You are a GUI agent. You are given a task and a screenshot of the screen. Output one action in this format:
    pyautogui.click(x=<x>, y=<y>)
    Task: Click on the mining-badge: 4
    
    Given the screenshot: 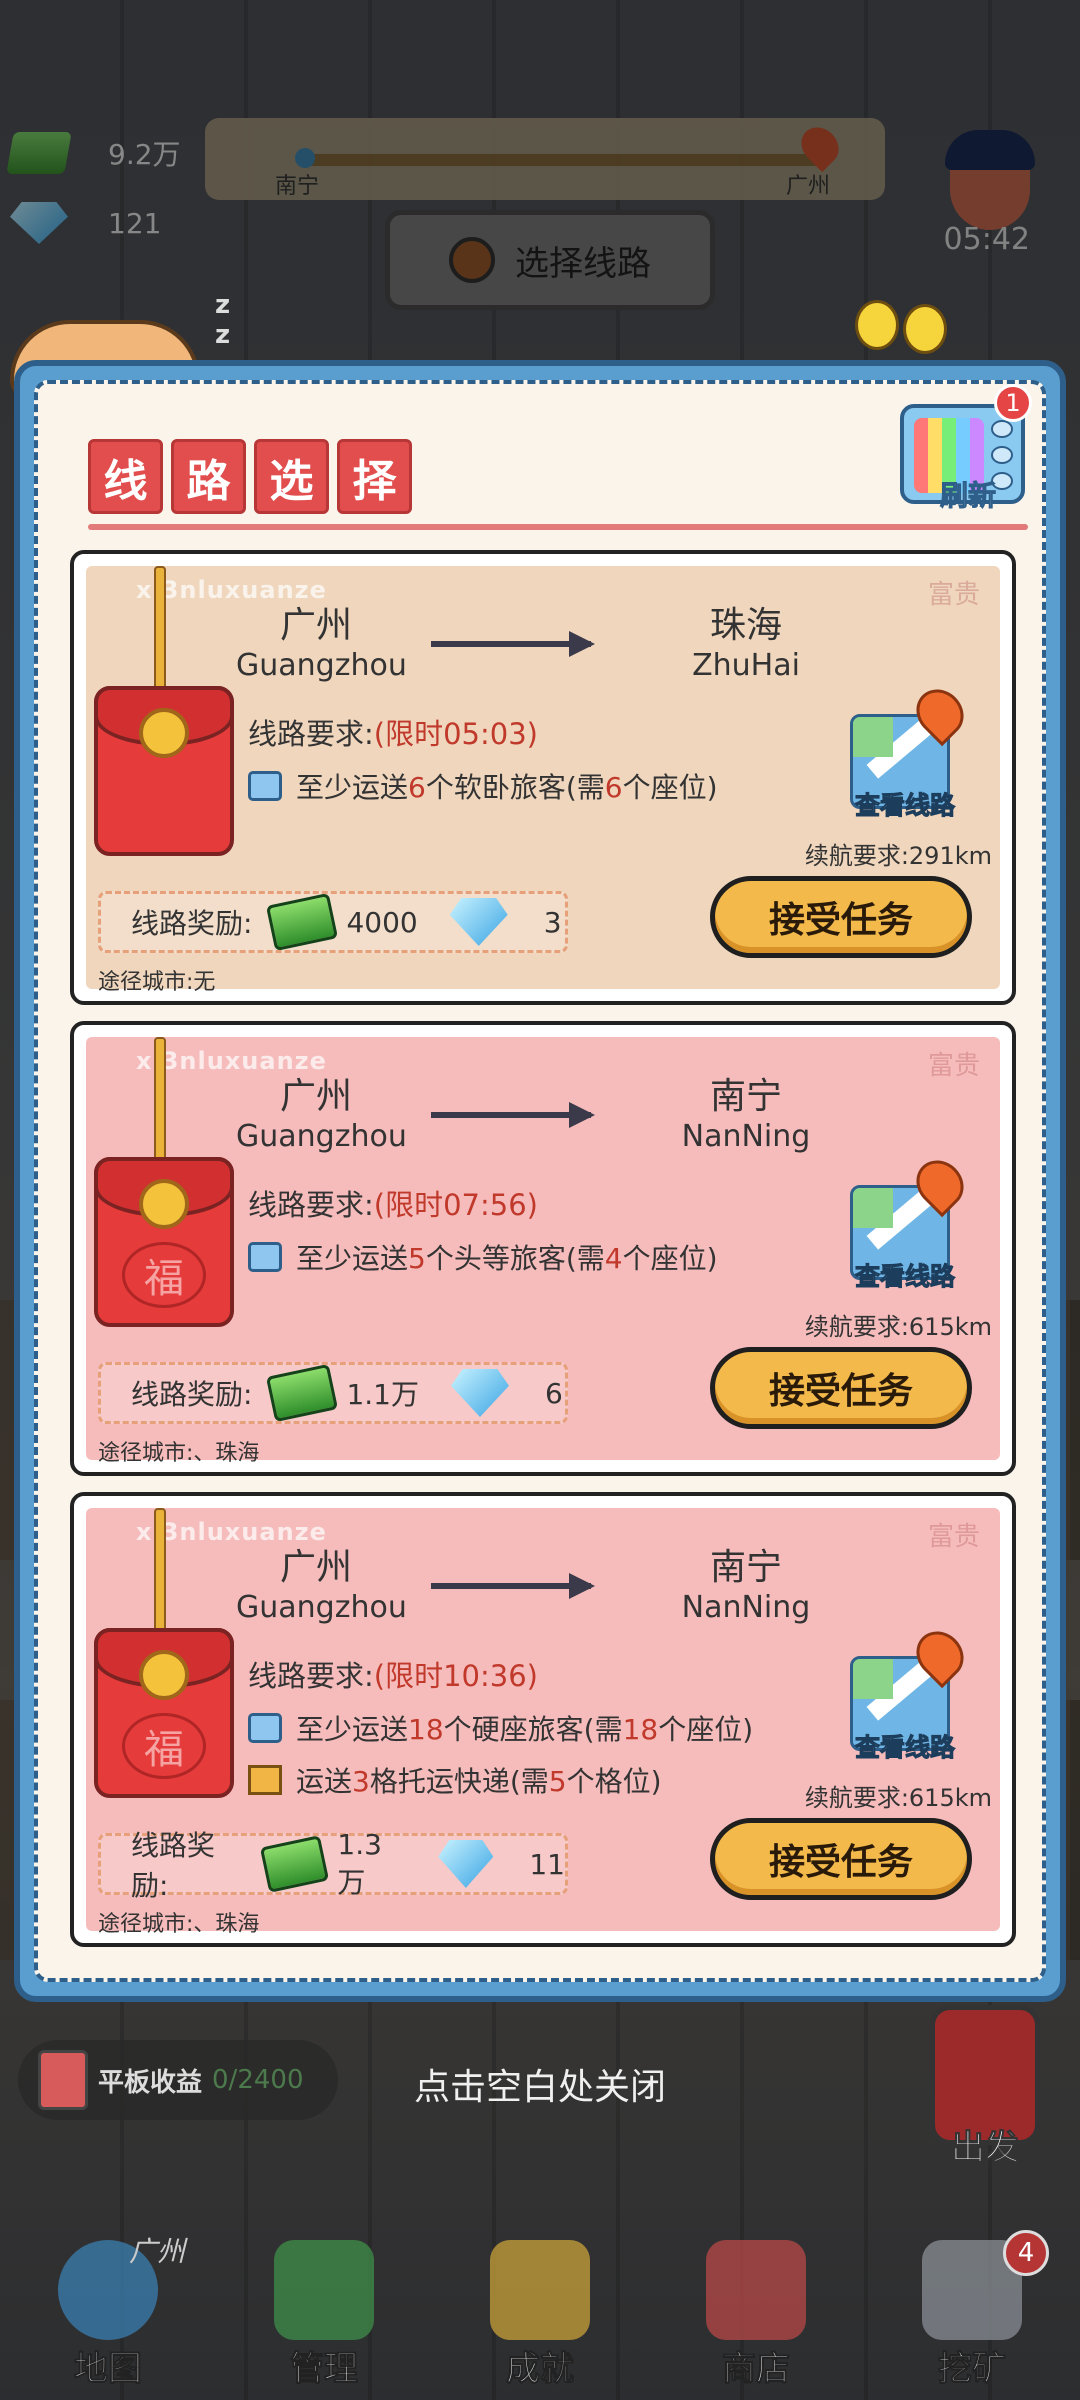 What is the action you would take?
    pyautogui.click(x=1026, y=2253)
    